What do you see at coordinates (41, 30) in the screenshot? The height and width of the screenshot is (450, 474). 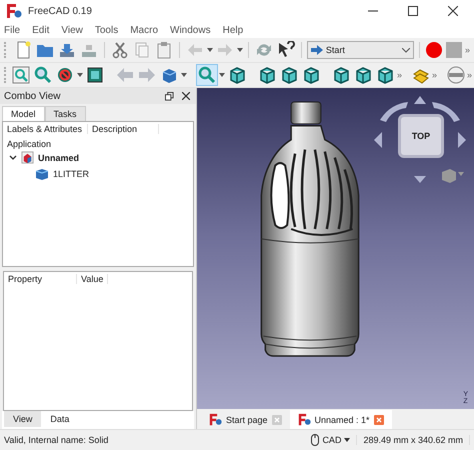 I see `menu-item: Edit` at bounding box center [41, 30].